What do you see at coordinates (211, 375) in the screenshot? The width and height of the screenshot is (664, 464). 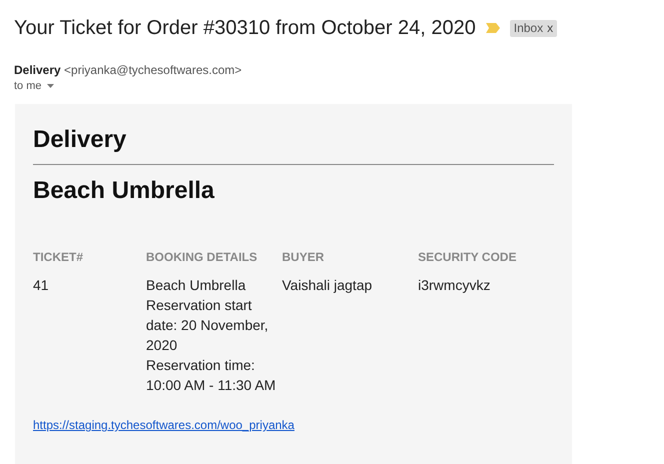 I see `booking-detail-line: Reservation time: 10:00 AM - 11:30 AM` at bounding box center [211, 375].